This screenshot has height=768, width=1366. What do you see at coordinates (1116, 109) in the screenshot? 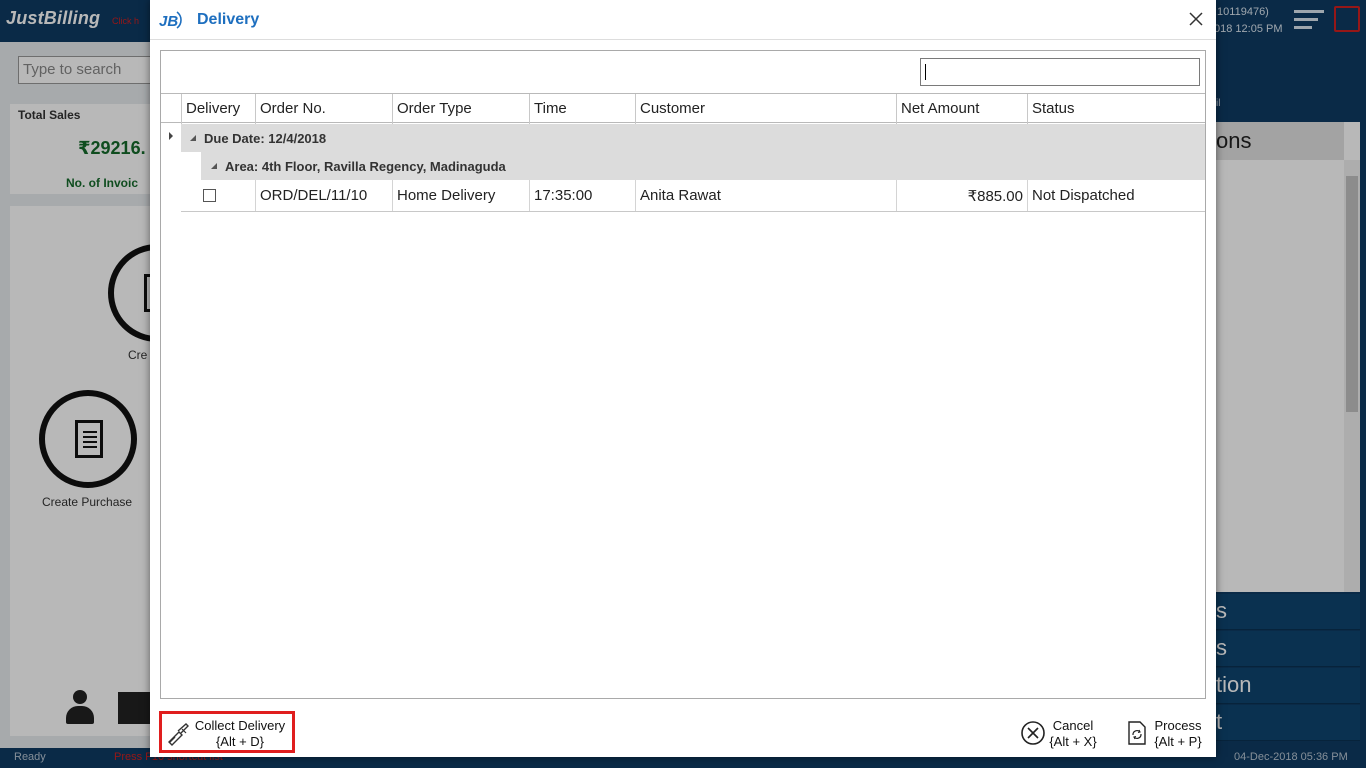
I see `column-status: Status` at bounding box center [1116, 109].